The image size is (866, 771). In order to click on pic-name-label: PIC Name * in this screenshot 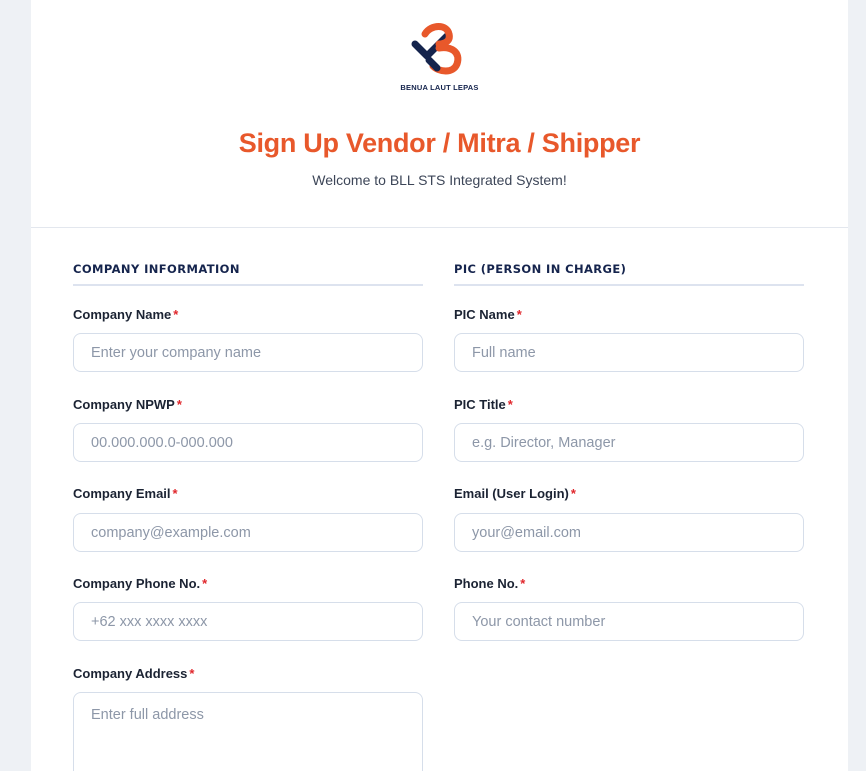, I will do `click(488, 314)`.